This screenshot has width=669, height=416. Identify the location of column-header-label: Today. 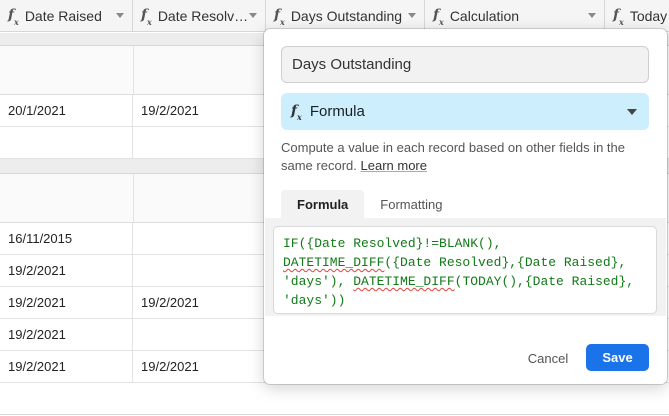
(648, 16).